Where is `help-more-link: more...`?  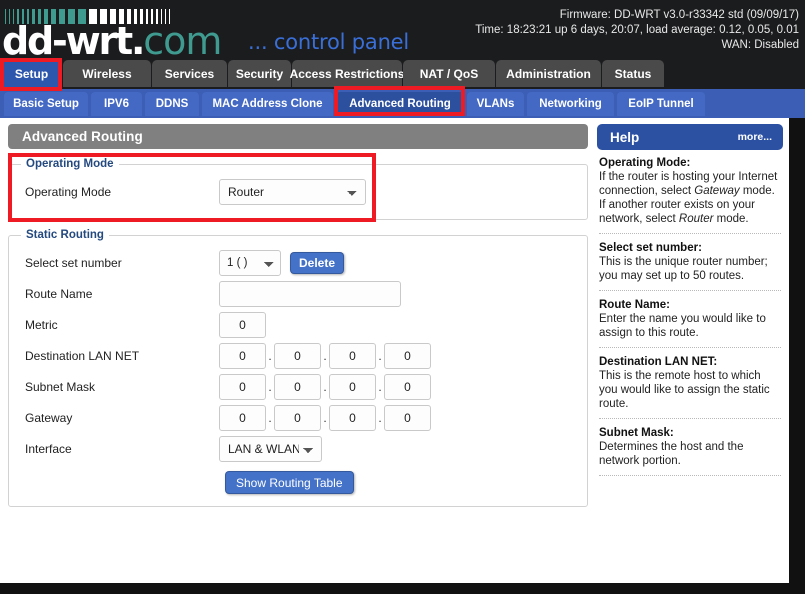 help-more-link: more... is located at coordinates (755, 137).